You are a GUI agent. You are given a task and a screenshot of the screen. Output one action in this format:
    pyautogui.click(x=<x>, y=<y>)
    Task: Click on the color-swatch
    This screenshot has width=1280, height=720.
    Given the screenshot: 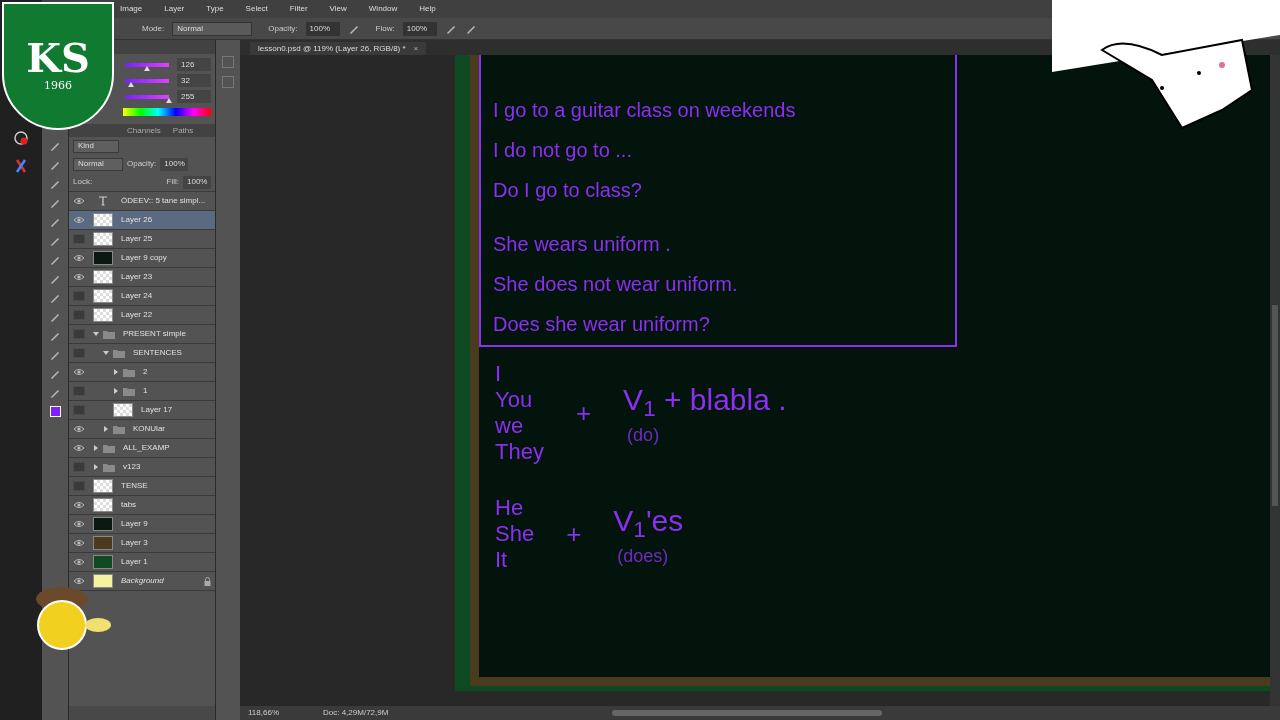 What is the action you would take?
    pyautogui.click(x=55, y=411)
    